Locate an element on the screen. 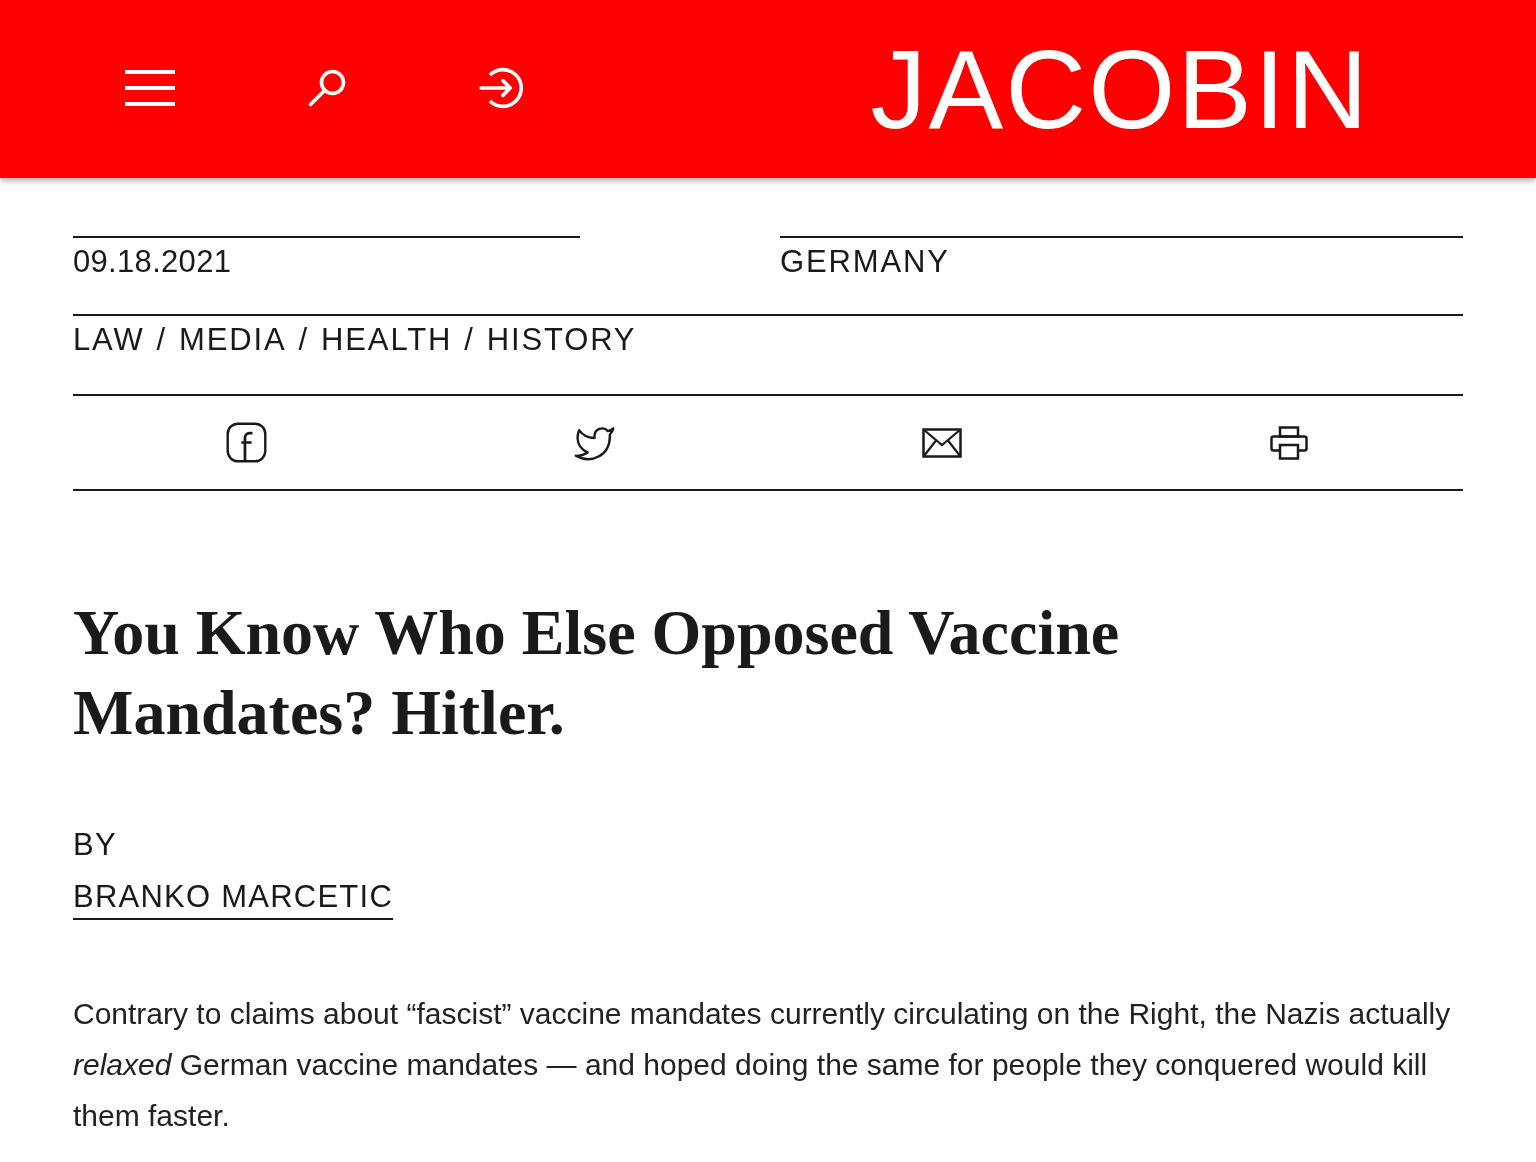  sign-in-icon is located at coordinates (502, 88).